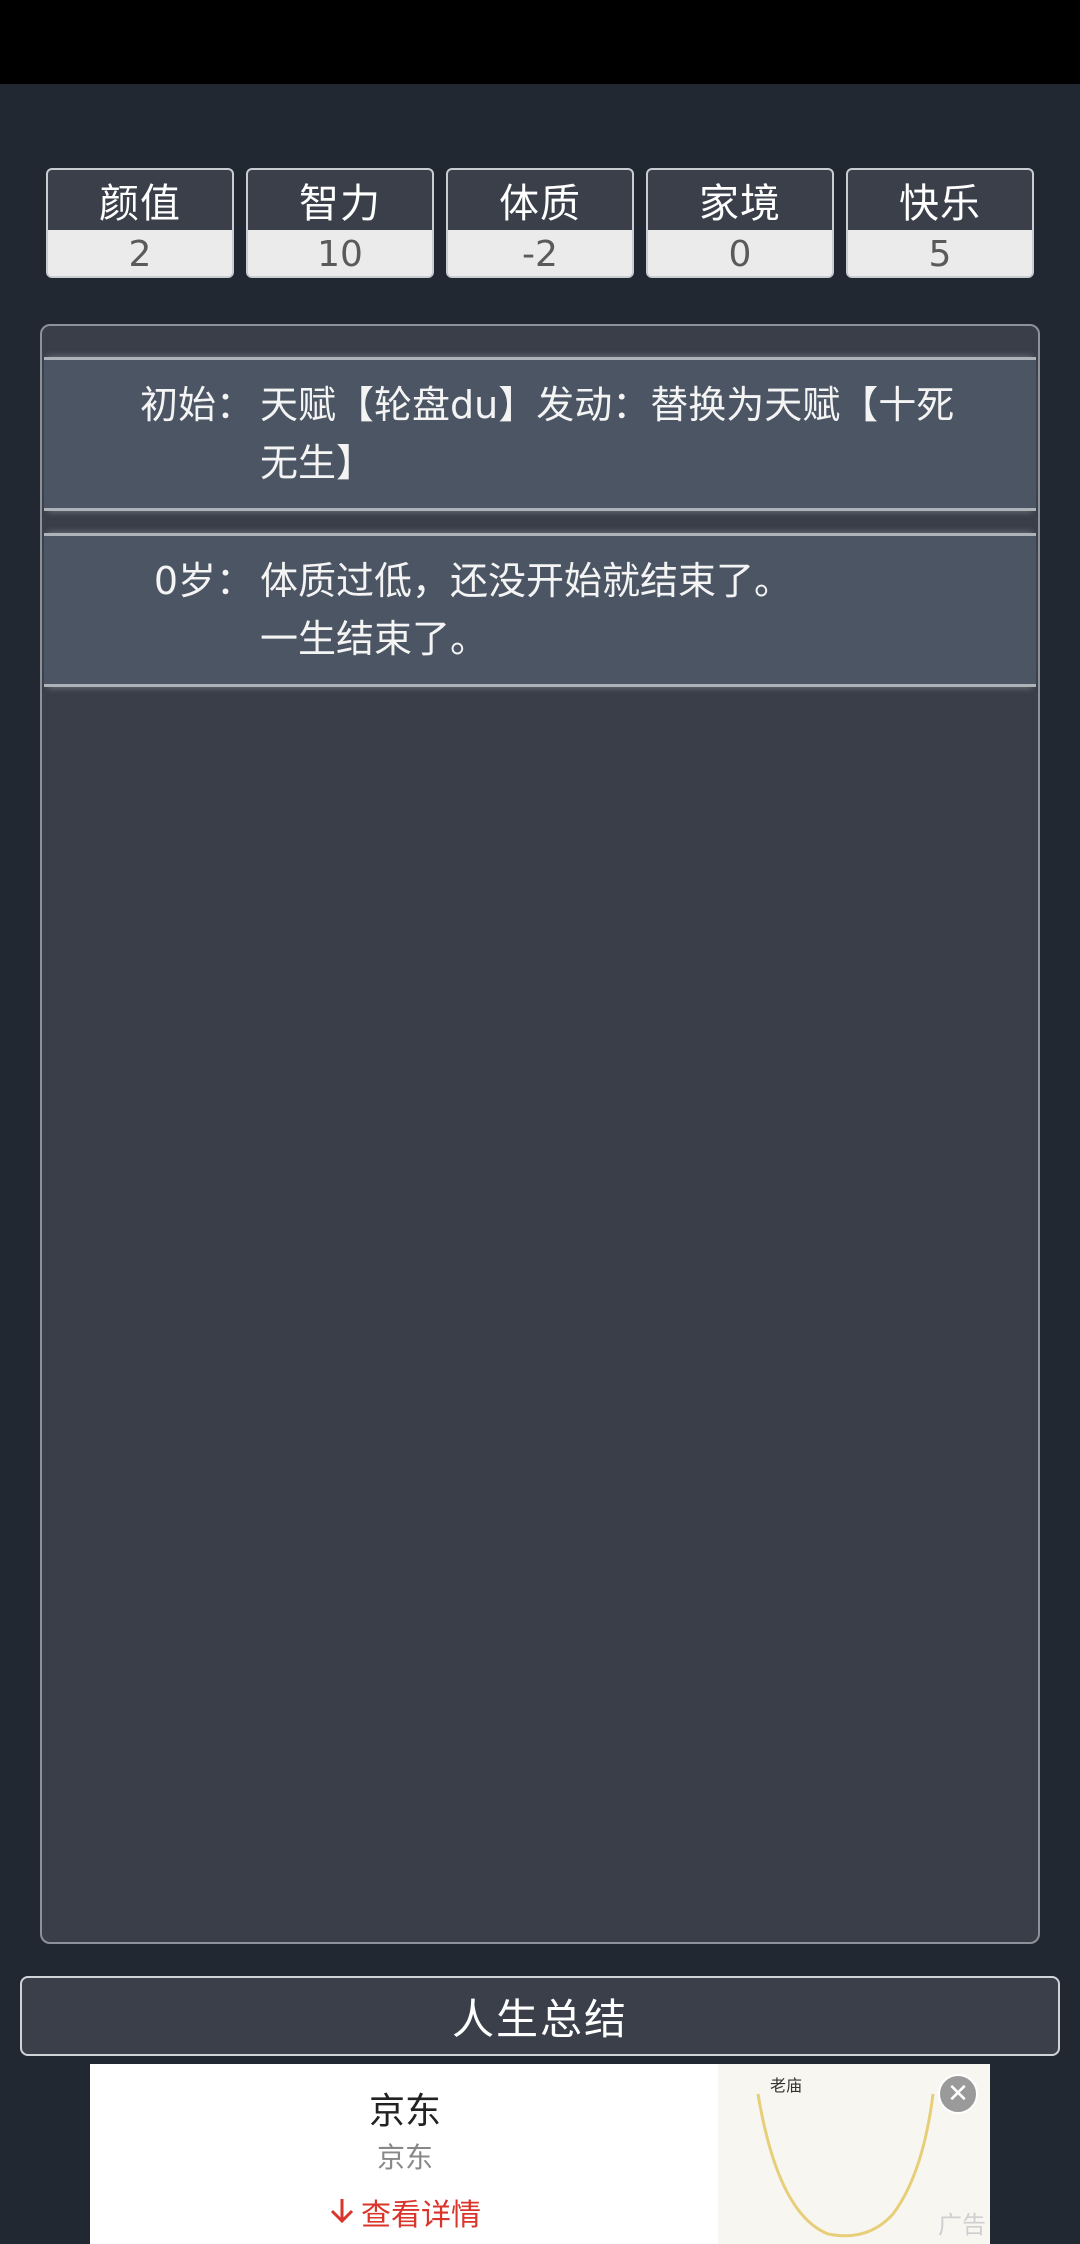  Describe the element at coordinates (740, 200) in the screenshot. I see `stat-label: 家境` at that location.